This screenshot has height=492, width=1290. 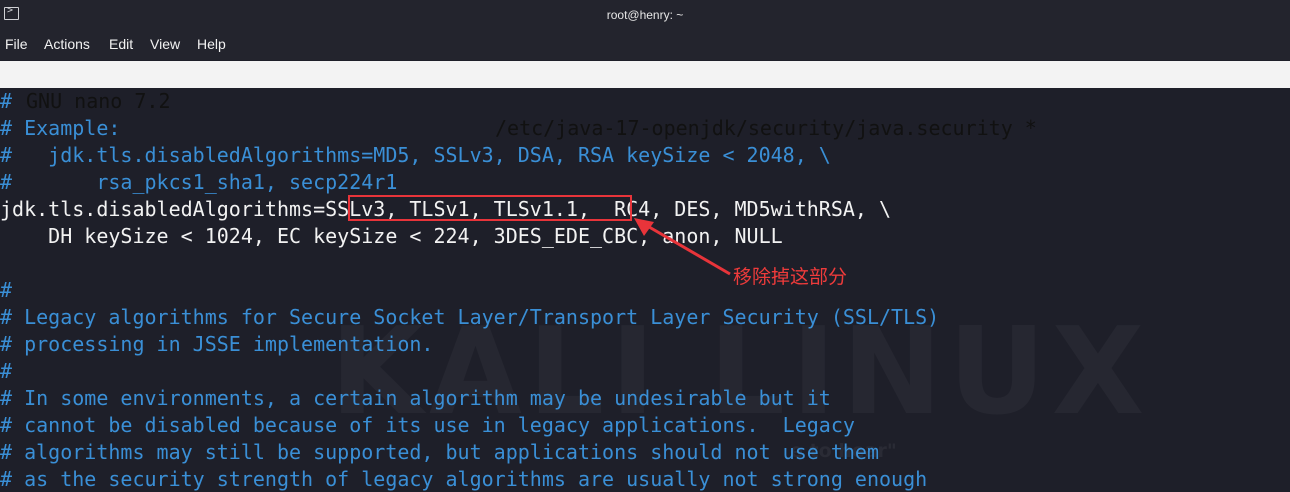 What do you see at coordinates (165, 44) in the screenshot?
I see `menu-view: View` at bounding box center [165, 44].